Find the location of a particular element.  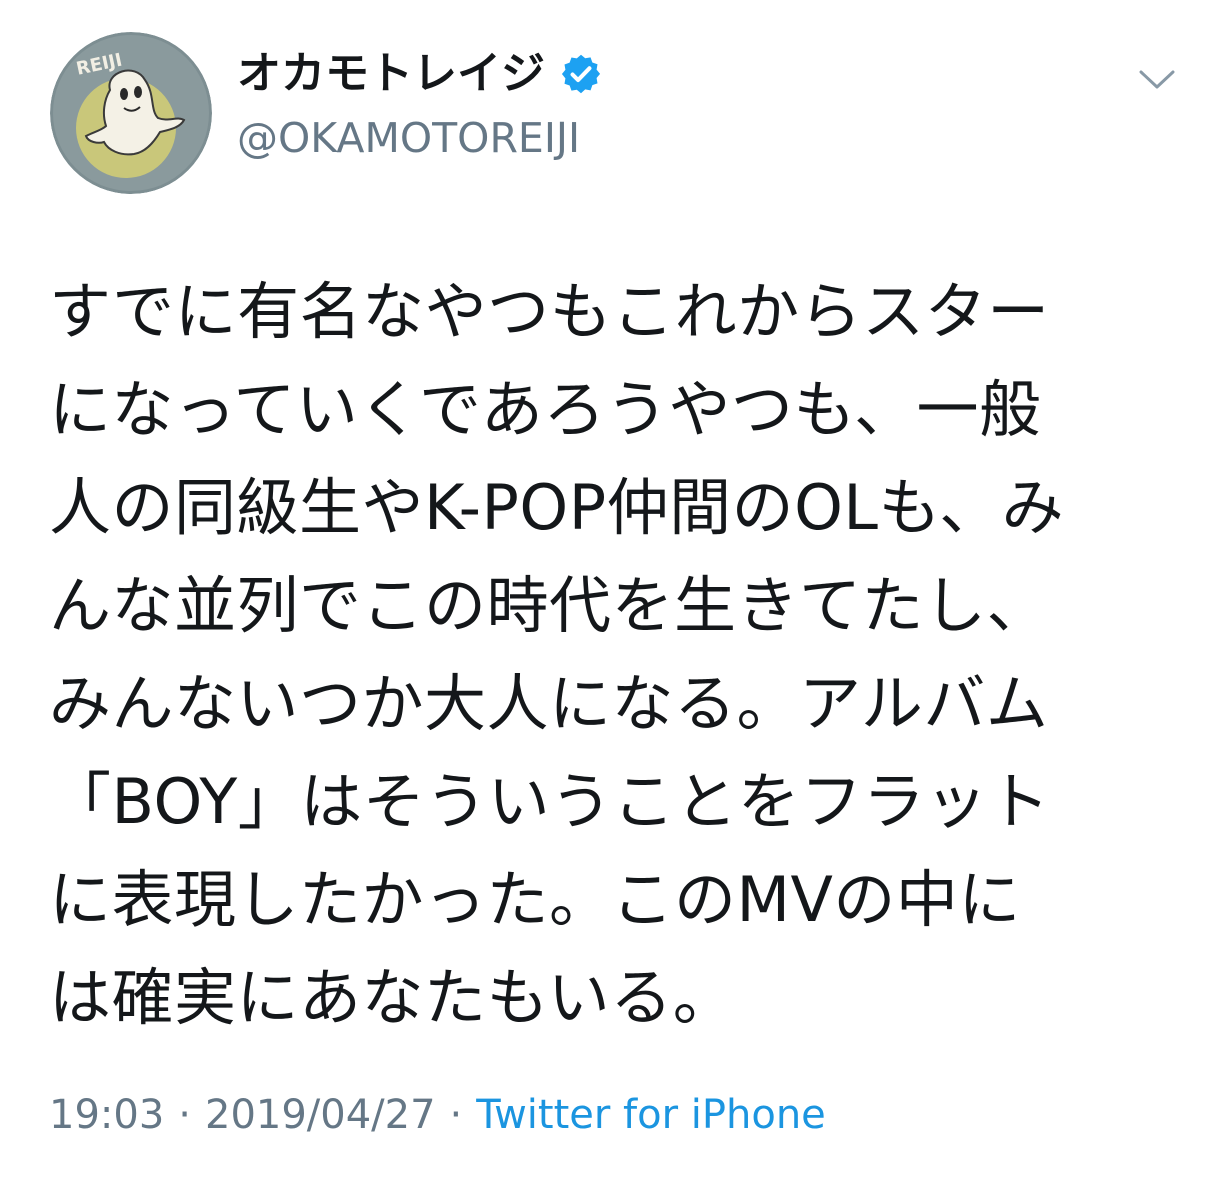

display-name: オカモトレイジ is located at coordinates (391, 74).